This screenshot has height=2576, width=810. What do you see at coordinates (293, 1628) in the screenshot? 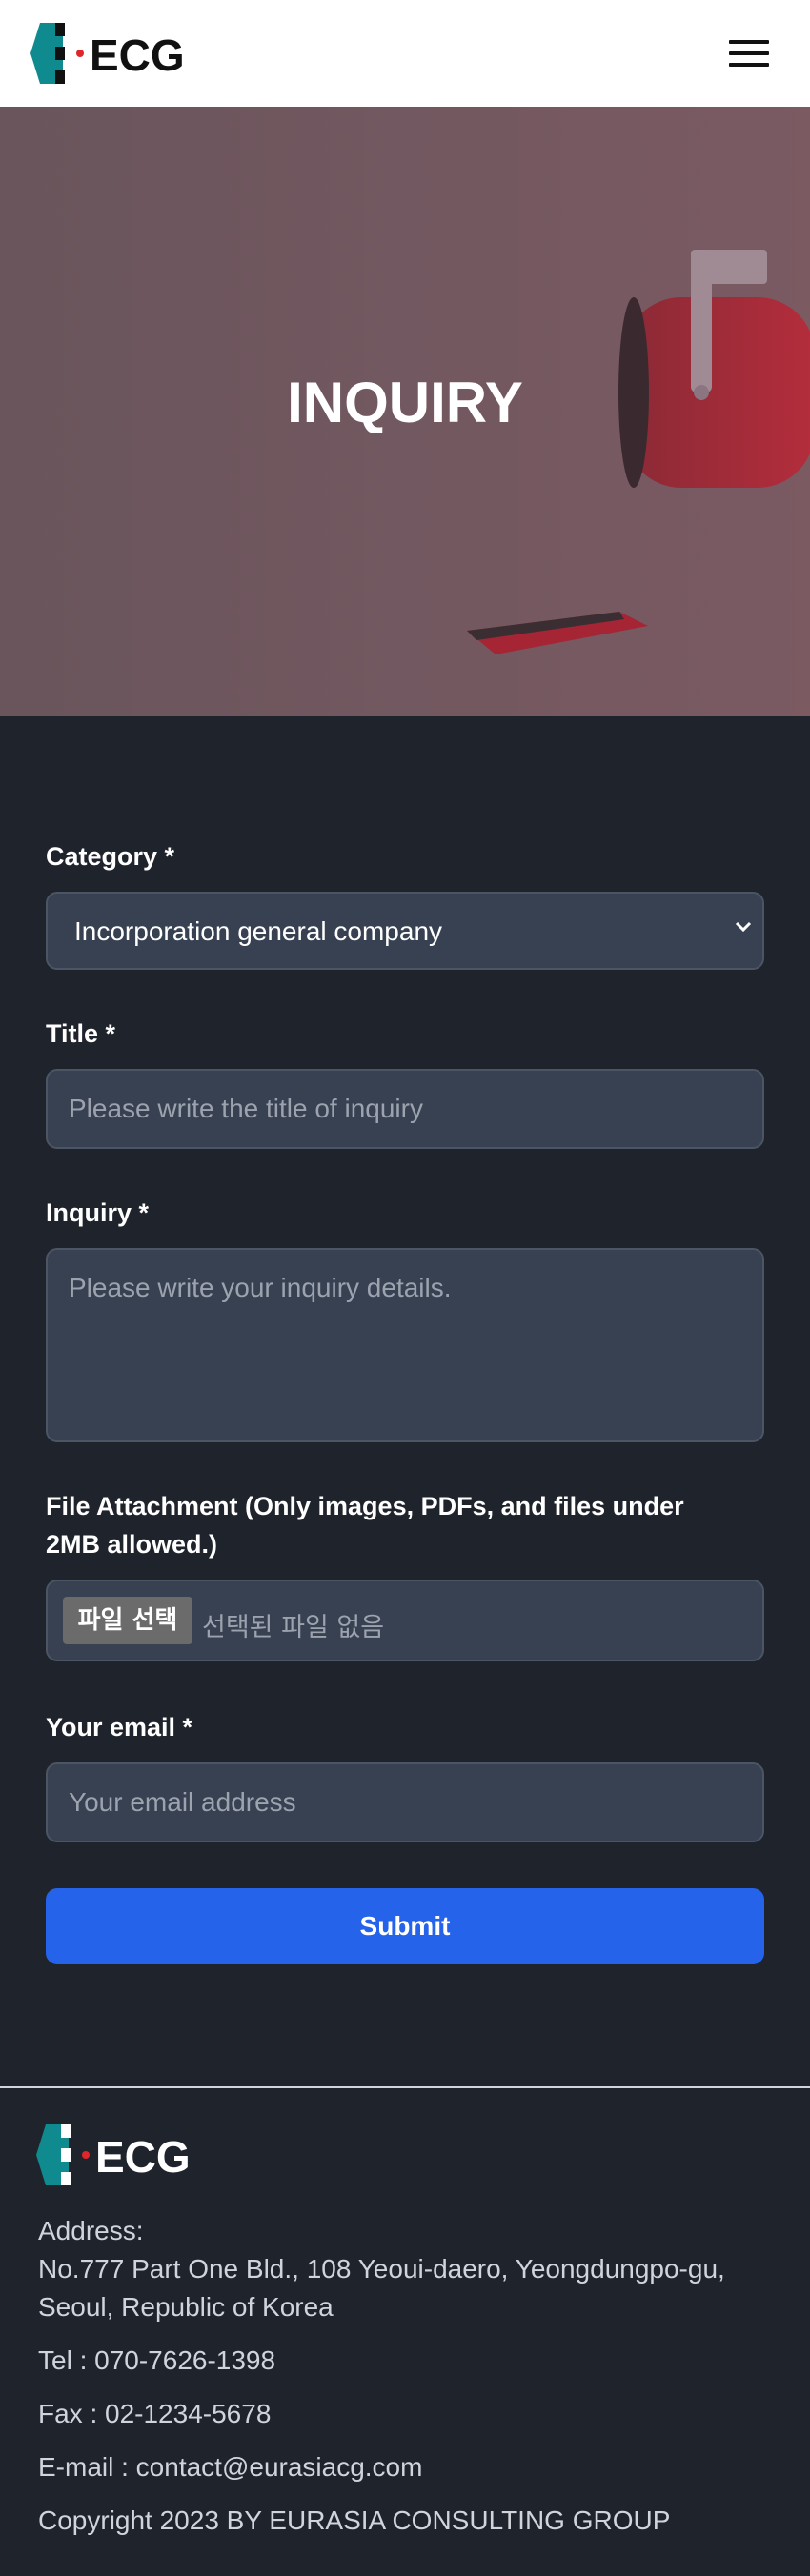
I see `file-status: 선택된 파일 없음` at bounding box center [293, 1628].